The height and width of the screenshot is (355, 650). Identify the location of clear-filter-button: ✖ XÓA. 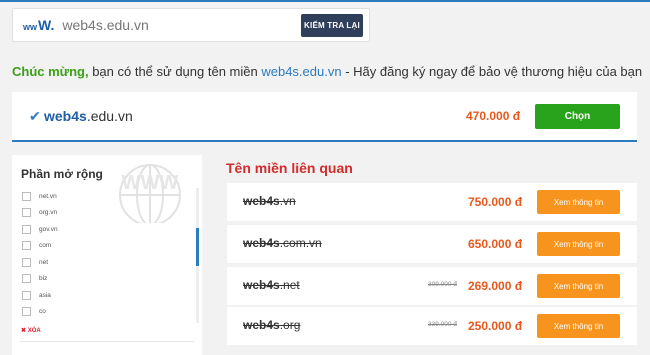
(31, 330).